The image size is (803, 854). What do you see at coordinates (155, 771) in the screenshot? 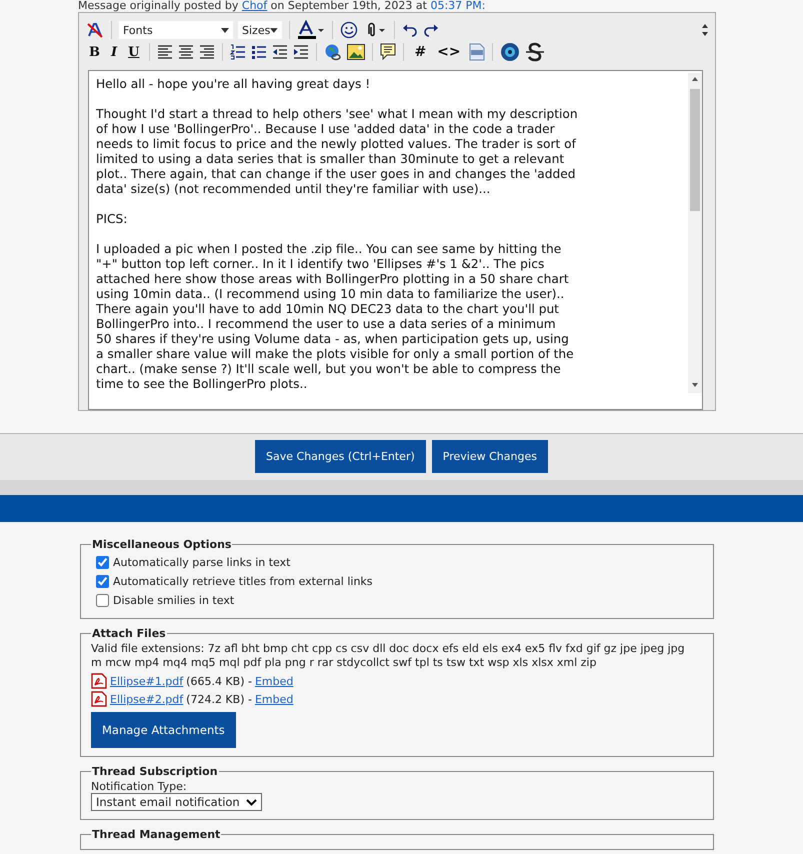
I see `panel-legend: Thread Subscription` at bounding box center [155, 771].